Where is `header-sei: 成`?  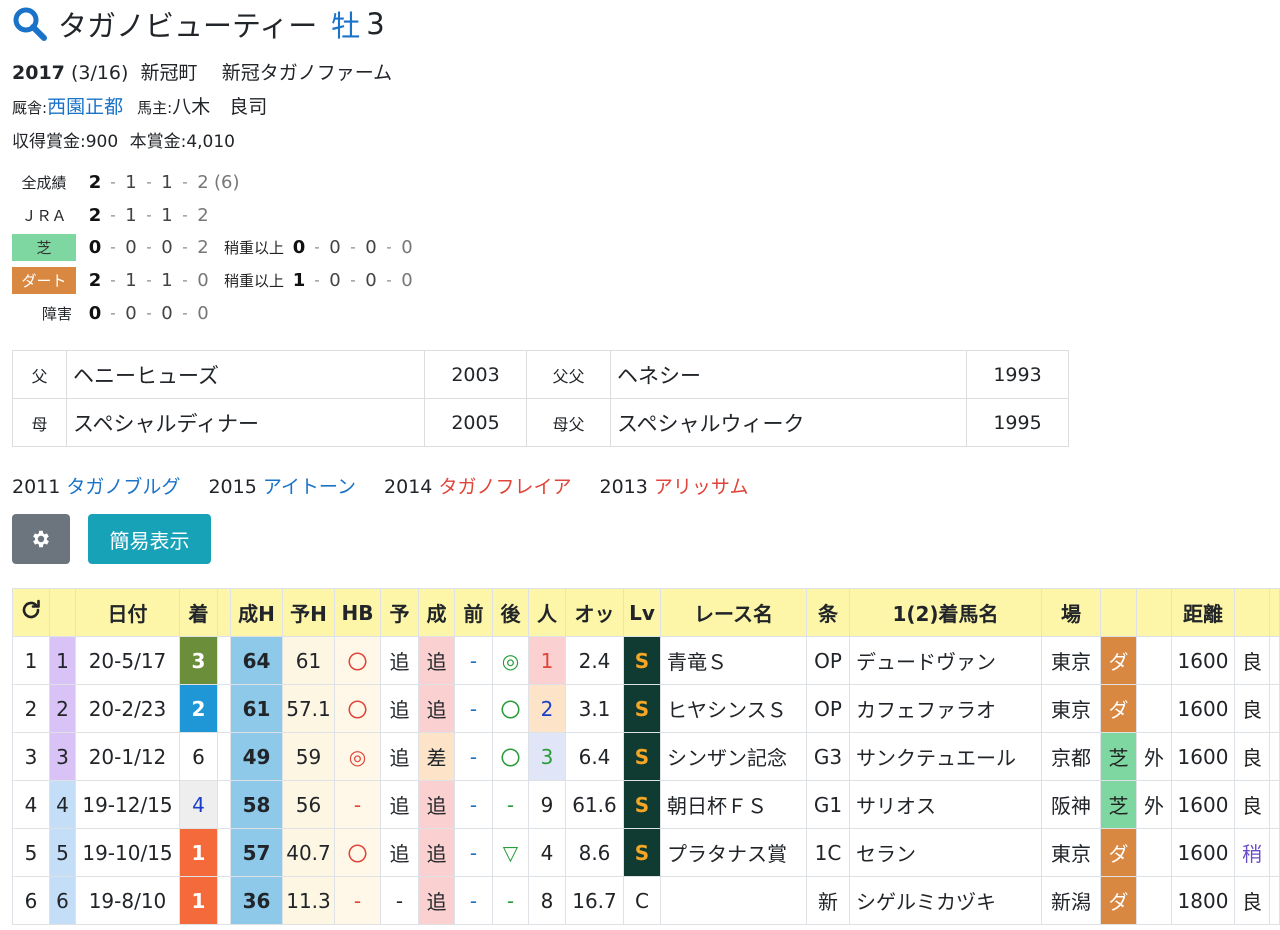 header-sei: 成 is located at coordinates (436, 612).